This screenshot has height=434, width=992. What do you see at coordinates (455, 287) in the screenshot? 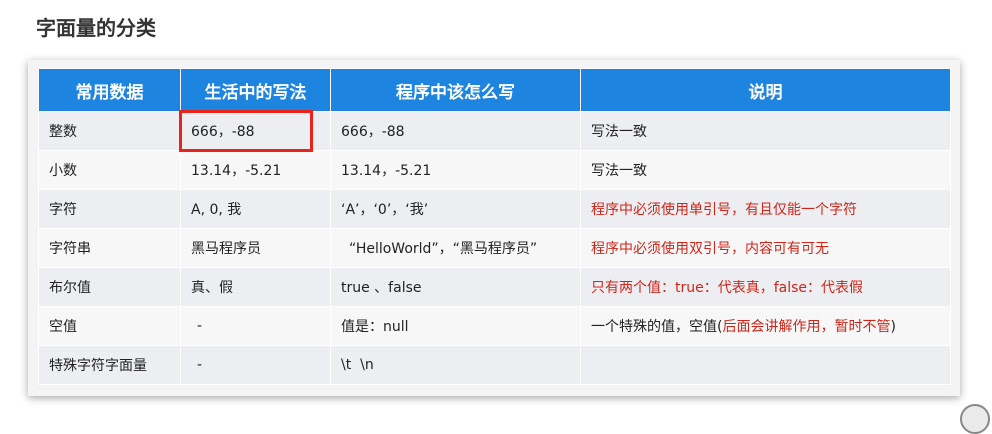
I see `cell-code: true 、false` at bounding box center [455, 287].